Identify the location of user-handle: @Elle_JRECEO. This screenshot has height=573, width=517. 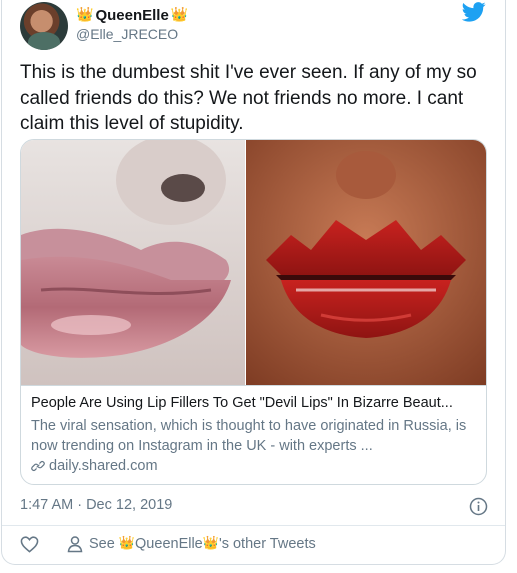
(127, 34).